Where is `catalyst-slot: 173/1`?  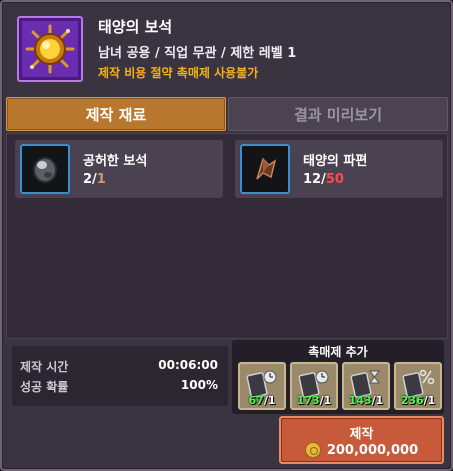 catalyst-slot: 173/1 is located at coordinates (314, 386).